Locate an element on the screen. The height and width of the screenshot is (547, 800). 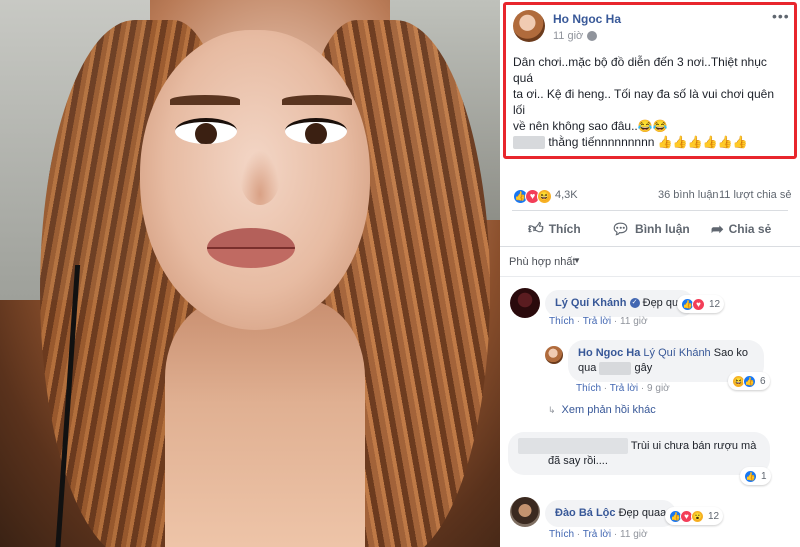
reaction-icons: 👍 ♥ 😆 is located at coordinates (532, 196).